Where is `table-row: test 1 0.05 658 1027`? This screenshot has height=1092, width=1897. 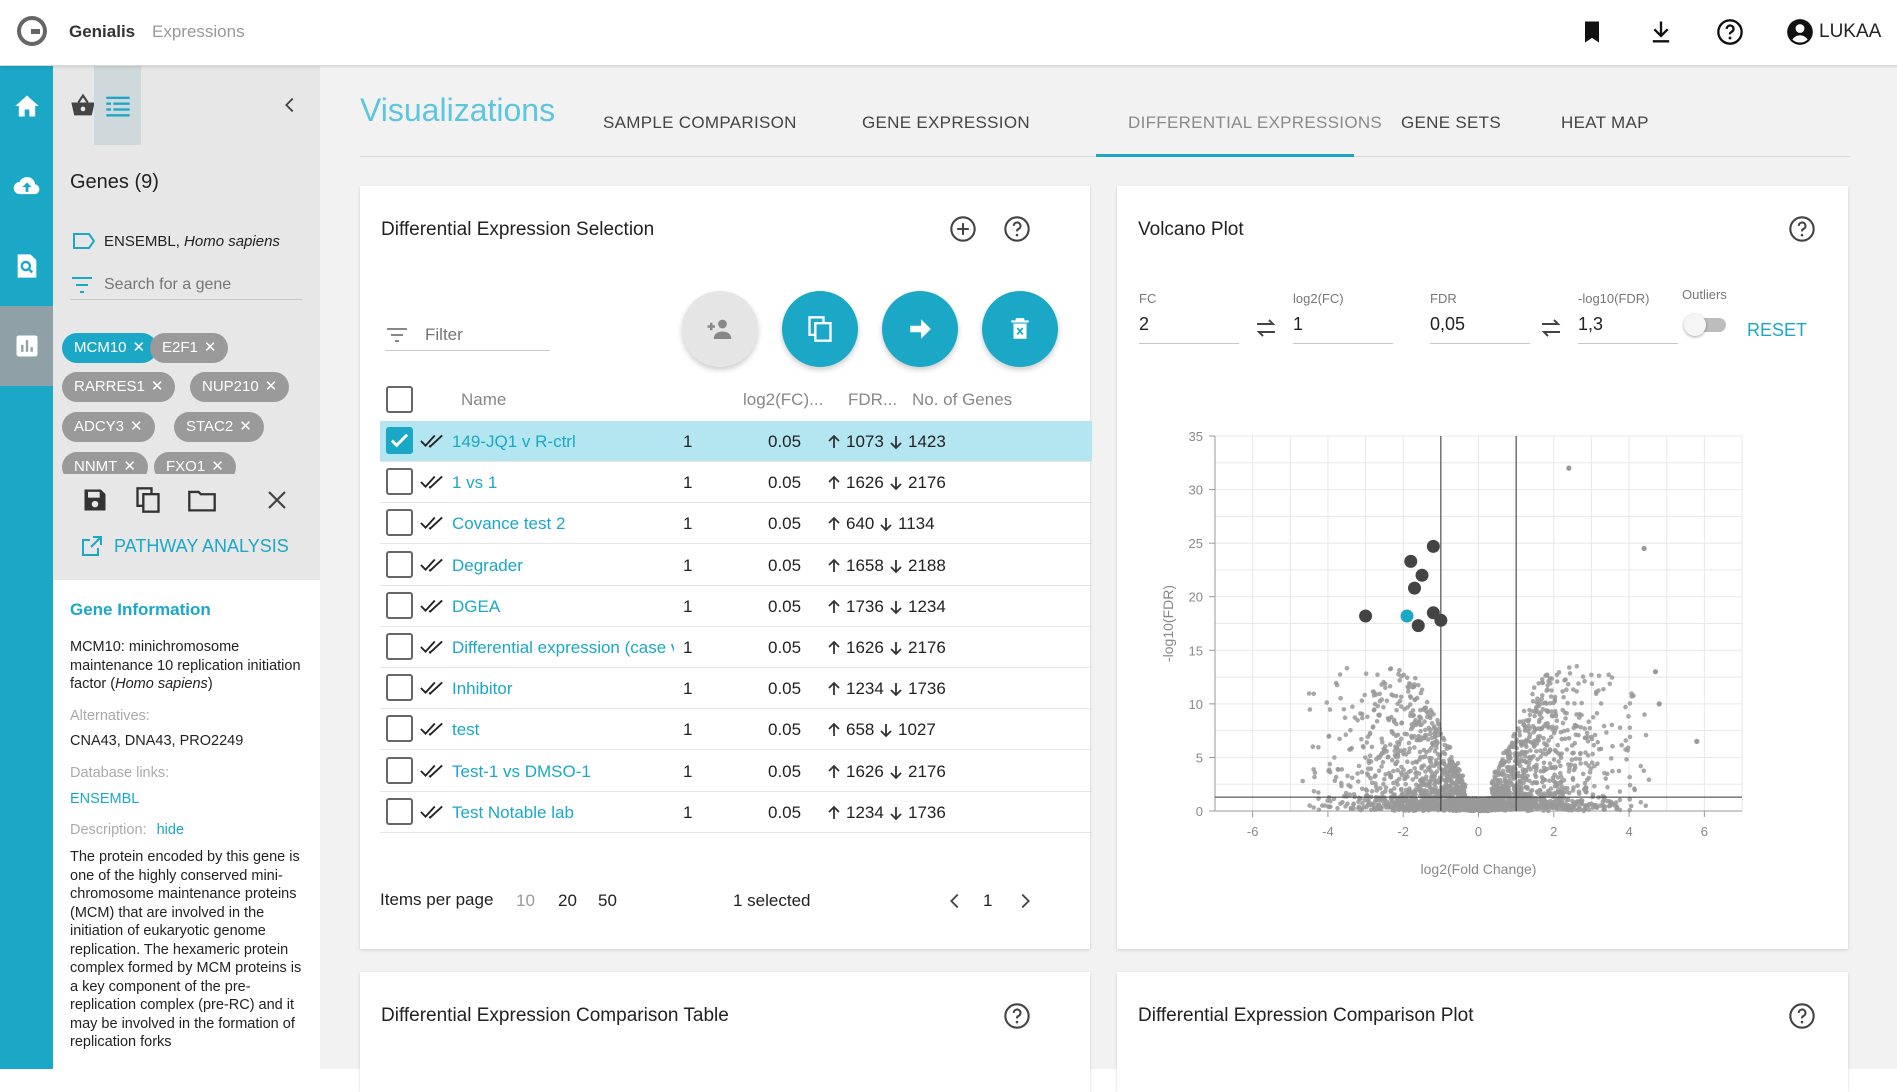 table-row: test 1 0.05 658 1027 is located at coordinates (736, 730).